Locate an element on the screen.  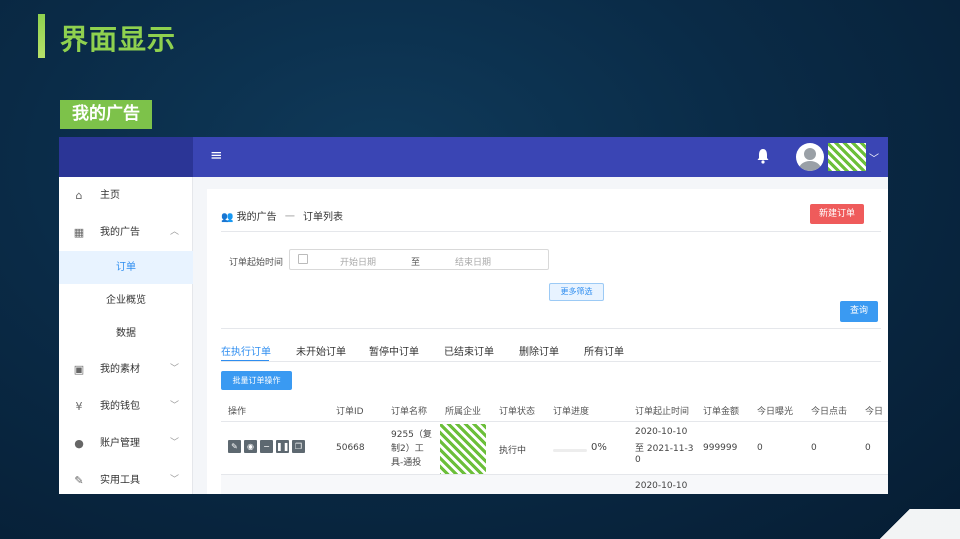
copy-icon: ❐ is located at coordinates (298, 446).